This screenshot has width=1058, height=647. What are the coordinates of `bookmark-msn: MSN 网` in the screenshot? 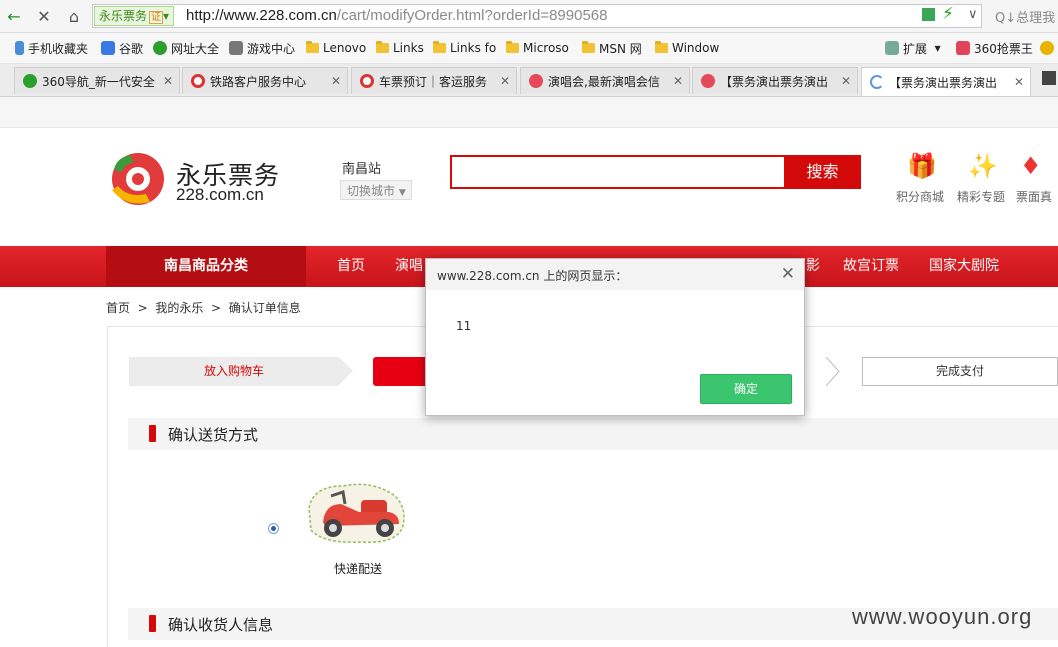 It's located at (612, 48).